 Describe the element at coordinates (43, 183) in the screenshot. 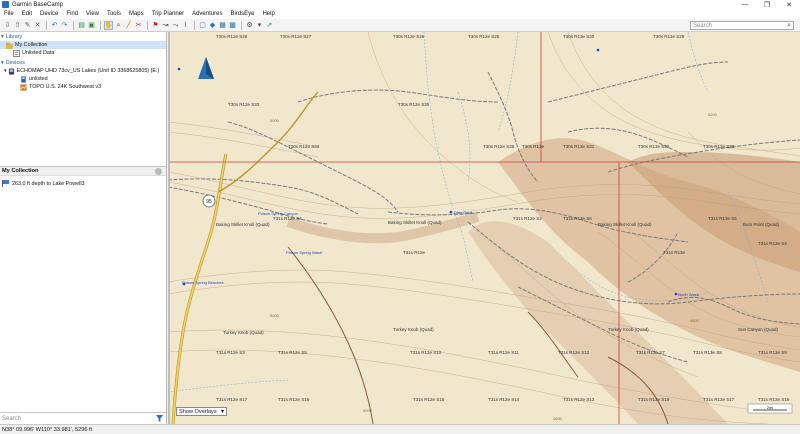

I see `list-item: 263.0 ft depth to Lake Powell3` at that location.